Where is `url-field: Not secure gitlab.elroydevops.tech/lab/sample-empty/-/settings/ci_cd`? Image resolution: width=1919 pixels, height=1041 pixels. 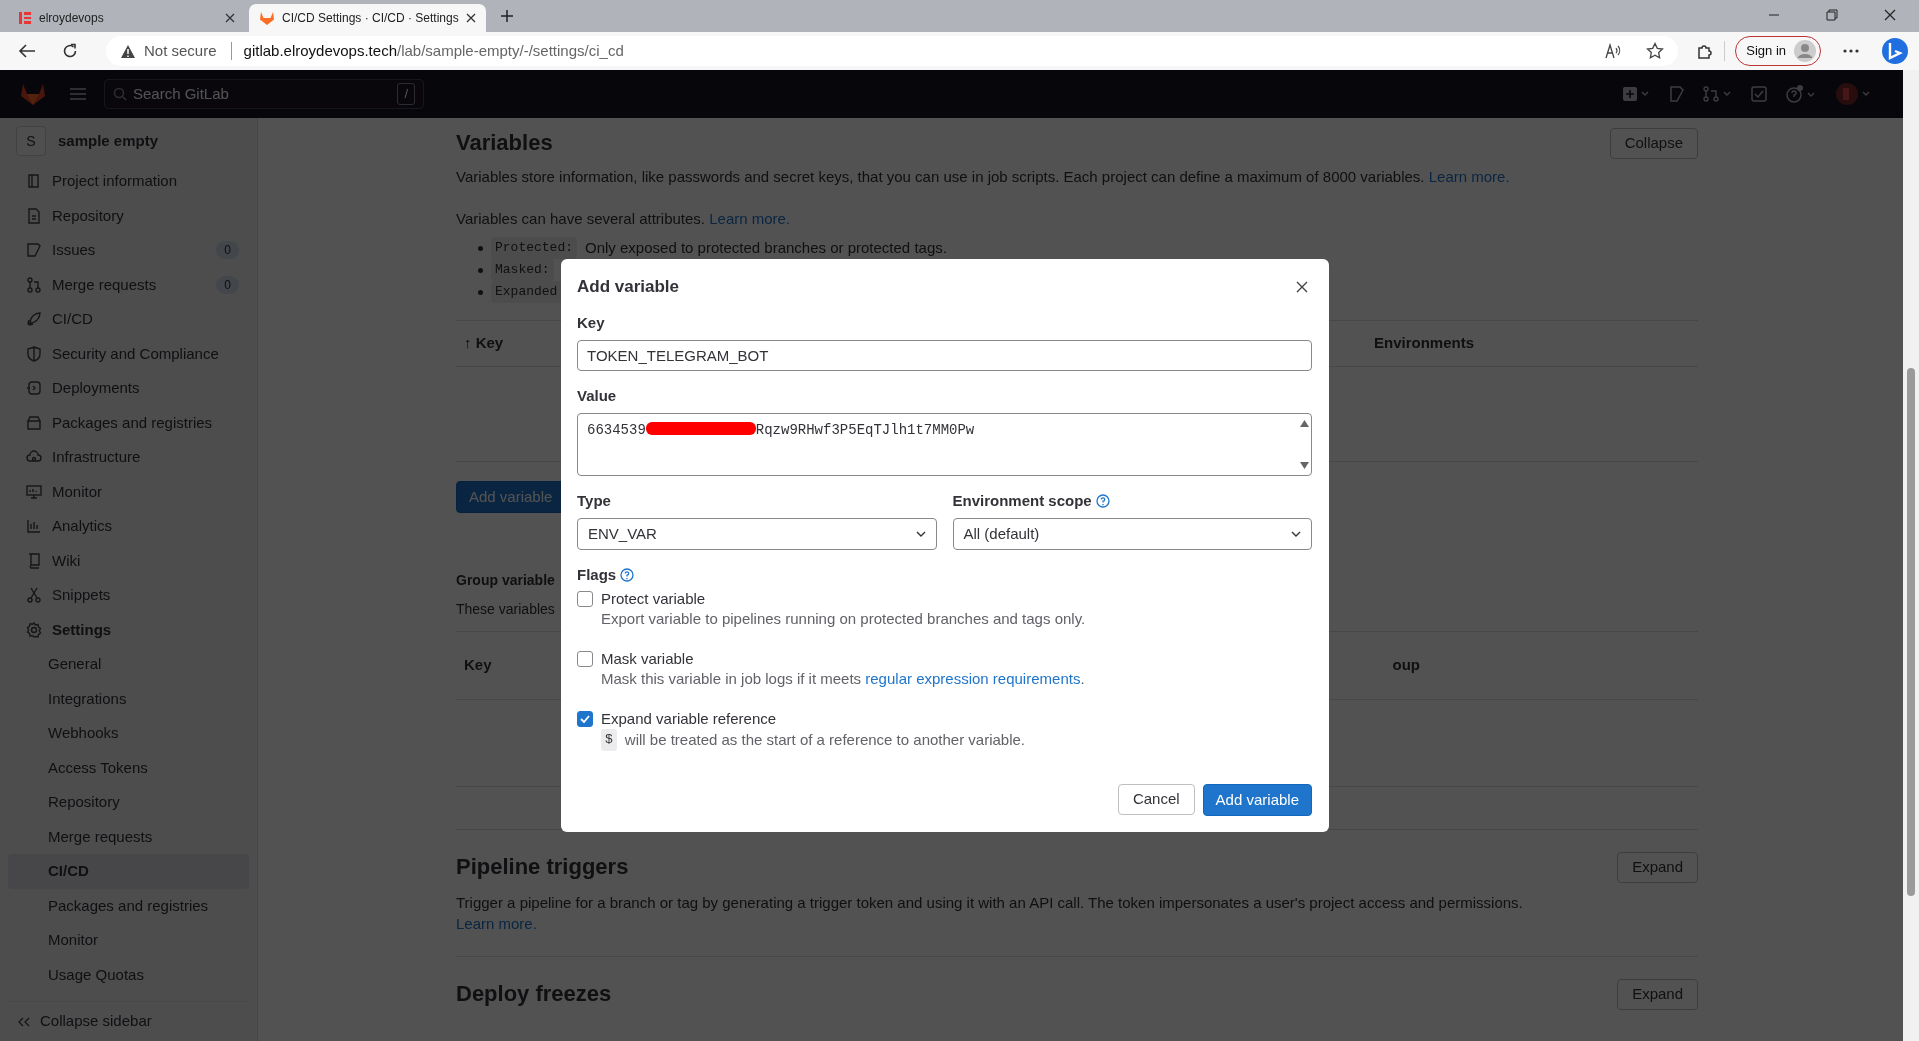 url-field: Not secure gitlab.elroydevops.tech/lab/sample-empty/-/settings/ci_cd is located at coordinates (892, 51).